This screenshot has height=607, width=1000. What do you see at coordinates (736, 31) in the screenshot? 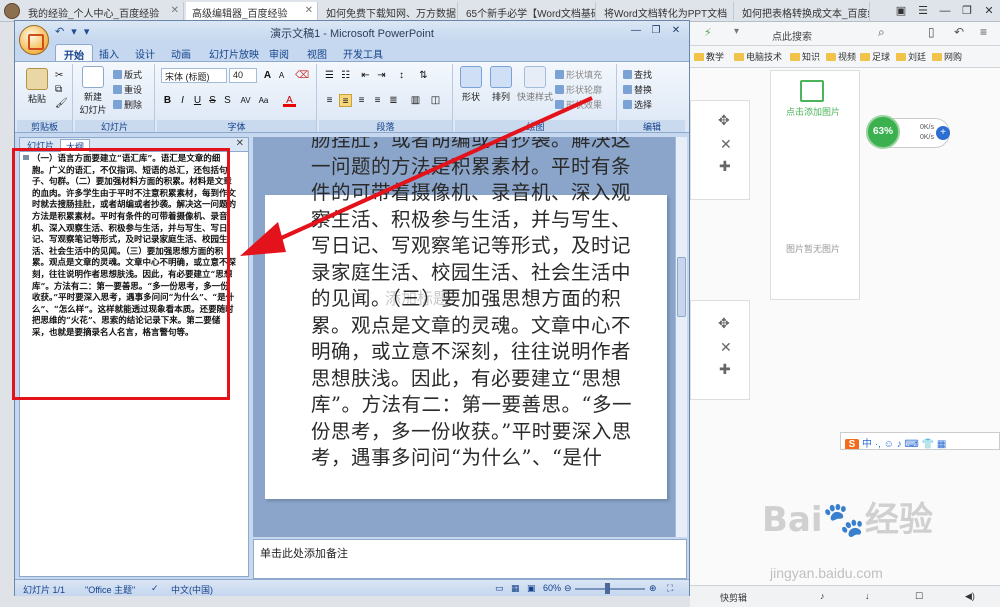
I see `chevron-down-icon: ▾` at bounding box center [736, 31].